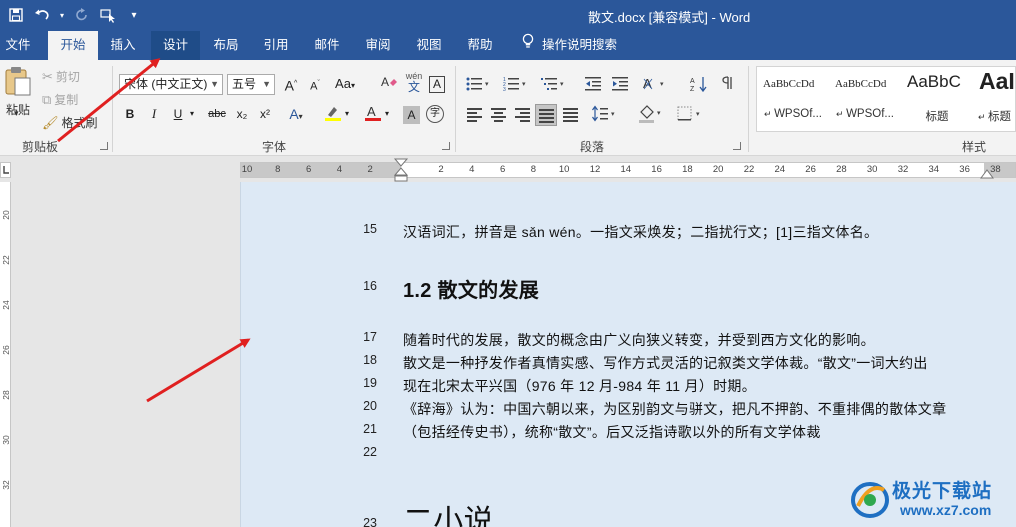 This screenshot has width=1016, height=527. What do you see at coordinates (612, 432) in the screenshot?
I see `paragraph-text: （包括经传史书），统称“散文”。后又泛指诗歌以外的所有文学体裁` at bounding box center [612, 432].